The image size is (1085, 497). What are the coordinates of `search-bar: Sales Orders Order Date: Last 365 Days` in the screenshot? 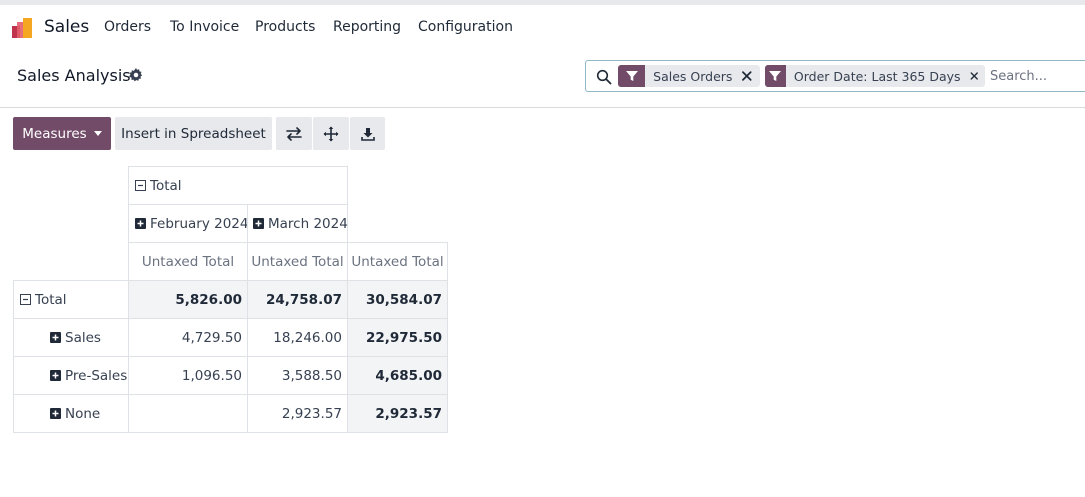 It's located at (835, 76).